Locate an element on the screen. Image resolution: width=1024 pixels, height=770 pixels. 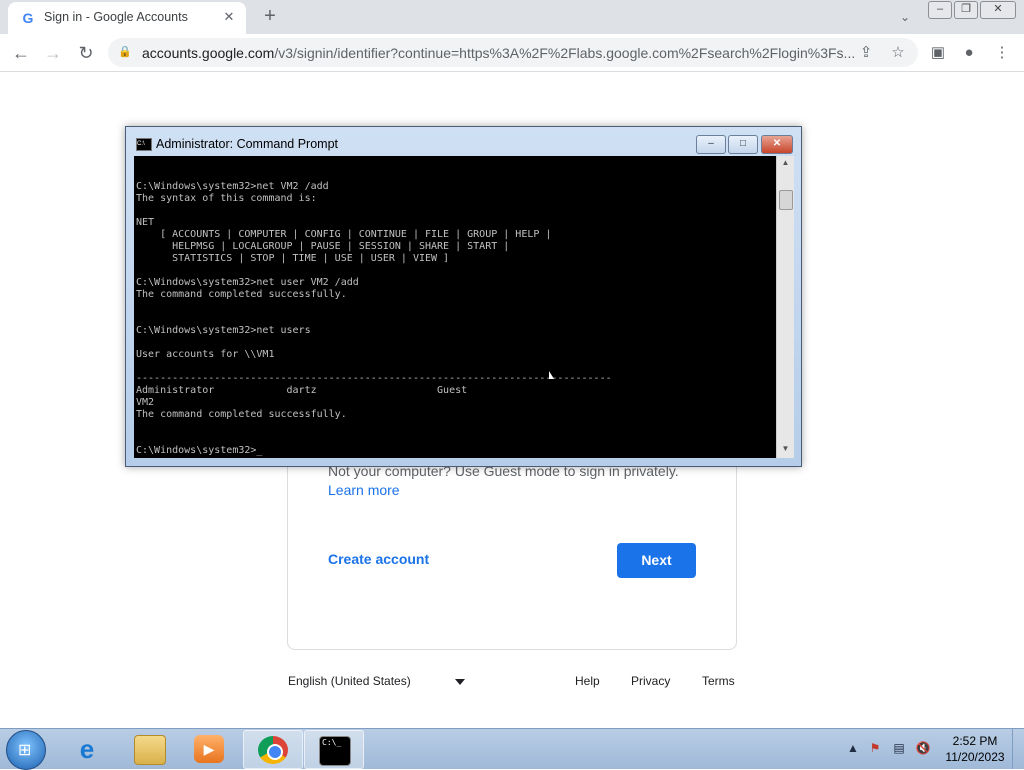
taskbar-internet-explorer: e is located at coordinates (87, 748).